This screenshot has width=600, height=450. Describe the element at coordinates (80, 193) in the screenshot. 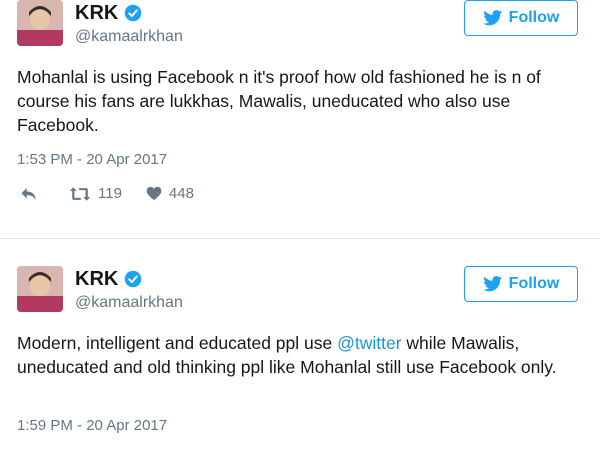

I see `retweet-icon` at that location.